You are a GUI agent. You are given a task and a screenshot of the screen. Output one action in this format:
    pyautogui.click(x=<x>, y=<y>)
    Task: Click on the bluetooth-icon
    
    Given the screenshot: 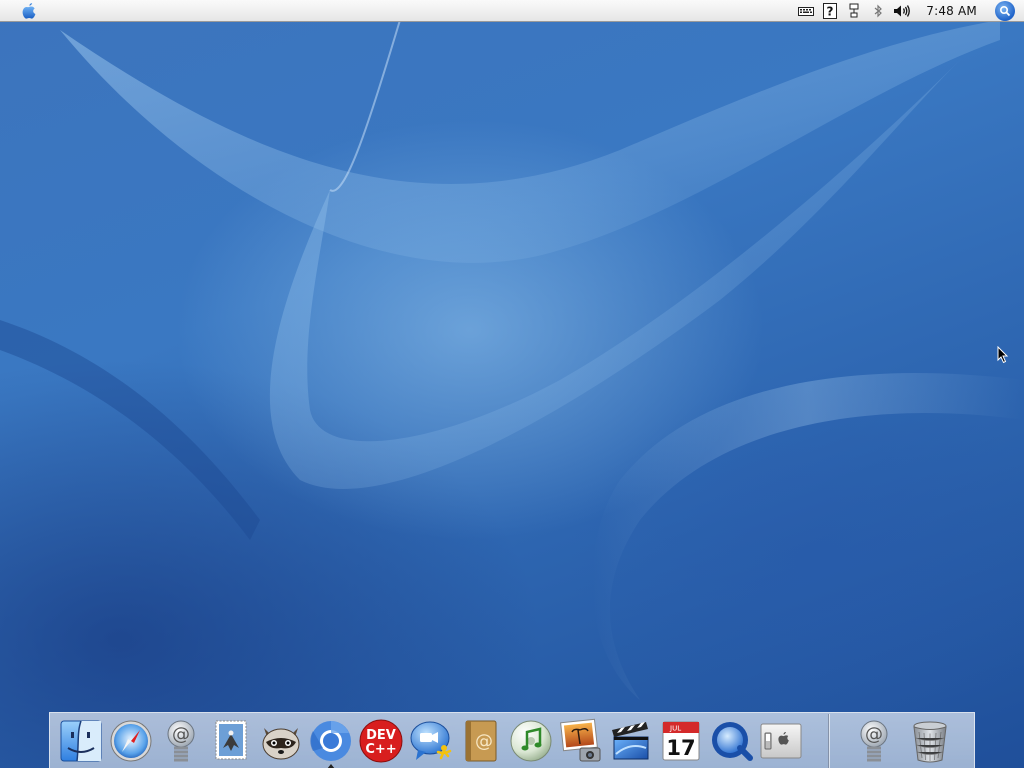 What is the action you would take?
    pyautogui.click(x=878, y=11)
    